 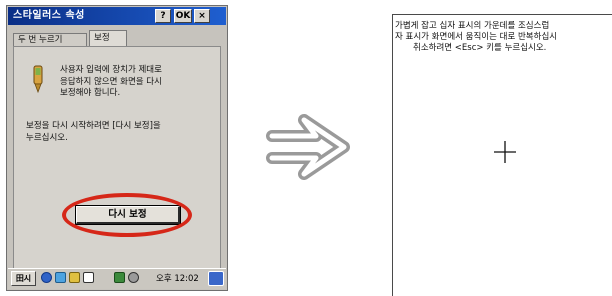 I want to click on instruction-line-1: 가볍게 잡고 십자 표시의 가운데를 조심스럽, so click(x=472, y=26).